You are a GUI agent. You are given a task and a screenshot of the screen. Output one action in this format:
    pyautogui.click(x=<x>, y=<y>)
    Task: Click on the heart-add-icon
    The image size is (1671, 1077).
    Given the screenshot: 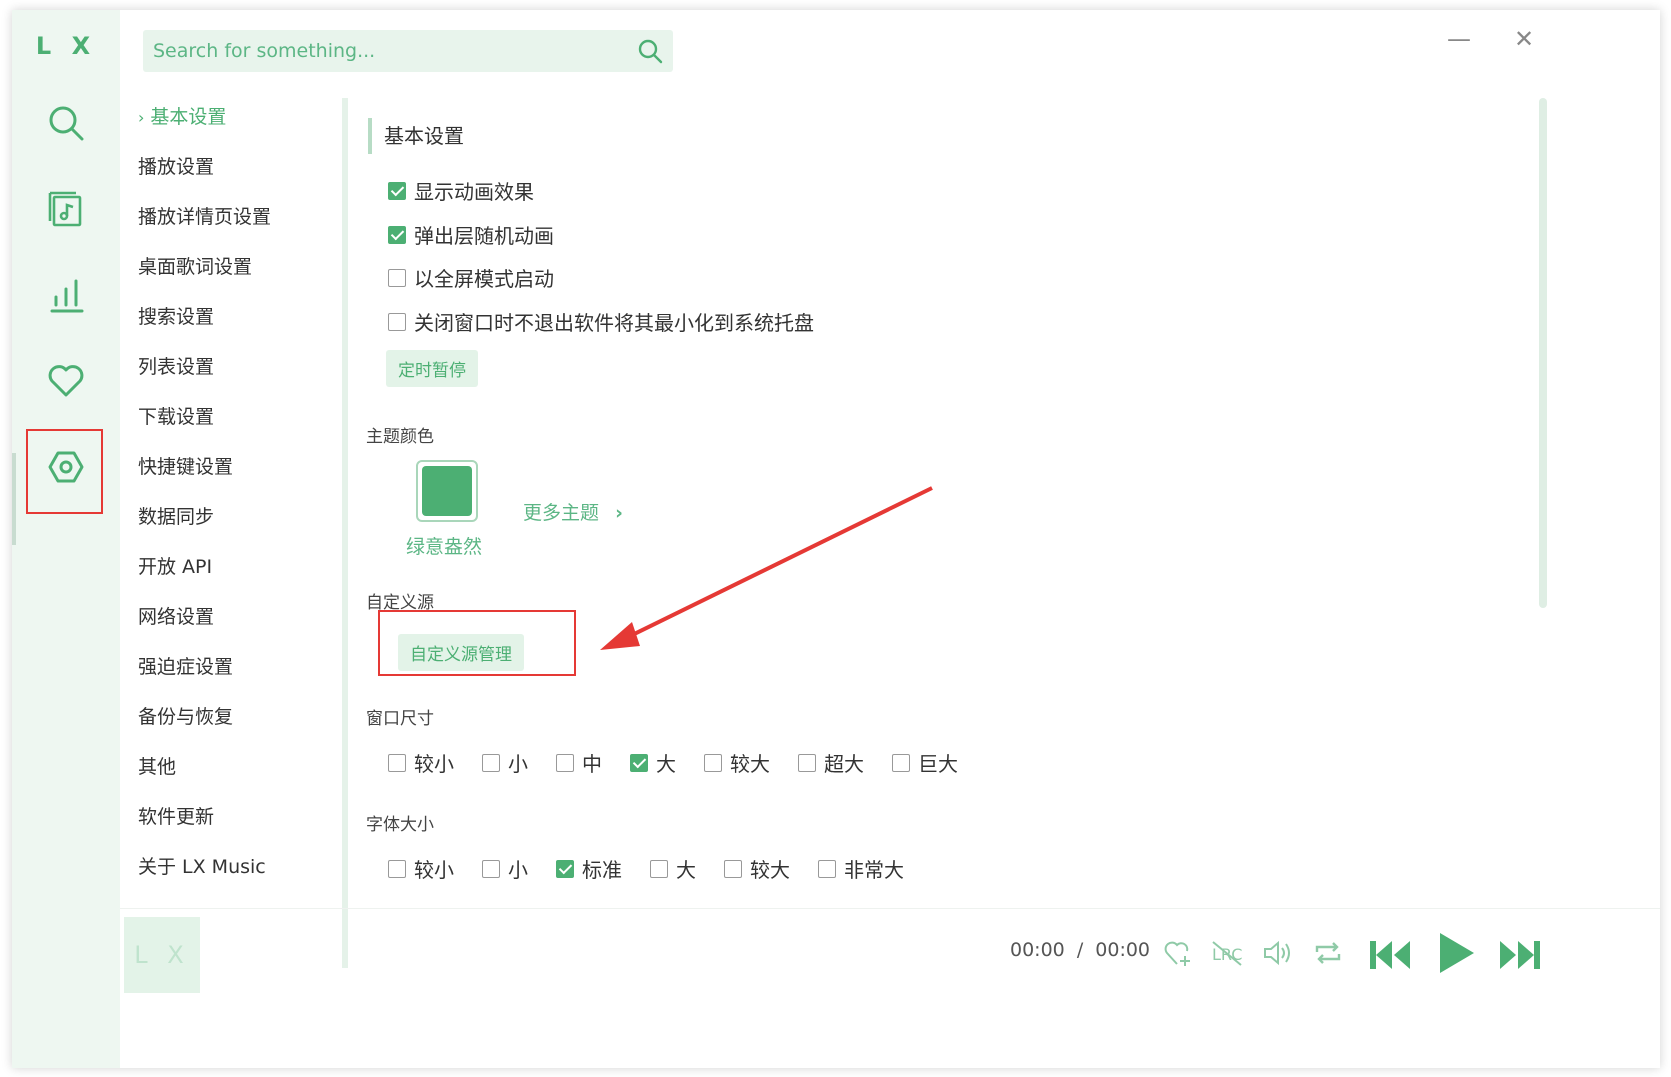 What is the action you would take?
    pyautogui.click(x=1177, y=953)
    